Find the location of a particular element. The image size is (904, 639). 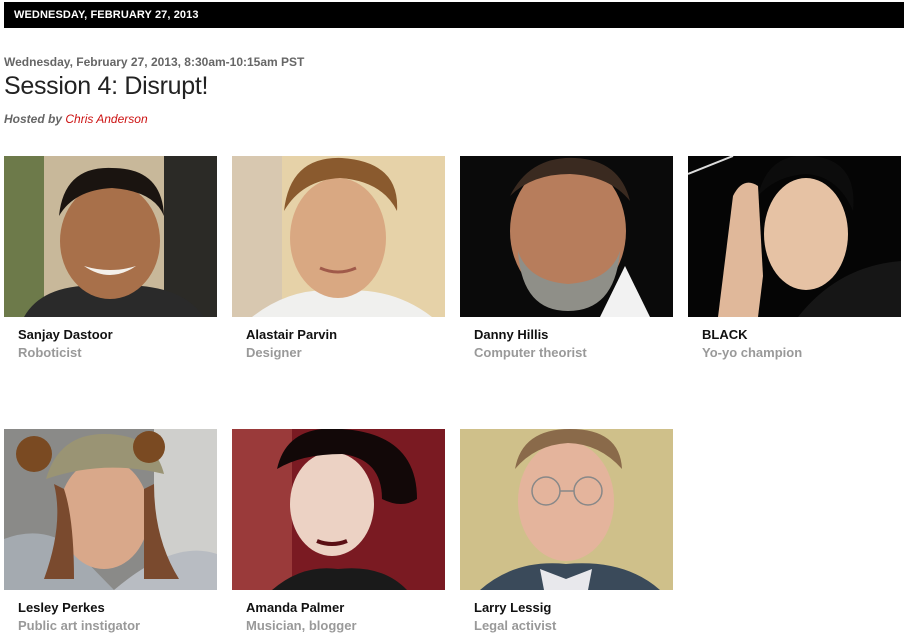

speaker-name: Lesley Perkes is located at coordinates (61, 607).